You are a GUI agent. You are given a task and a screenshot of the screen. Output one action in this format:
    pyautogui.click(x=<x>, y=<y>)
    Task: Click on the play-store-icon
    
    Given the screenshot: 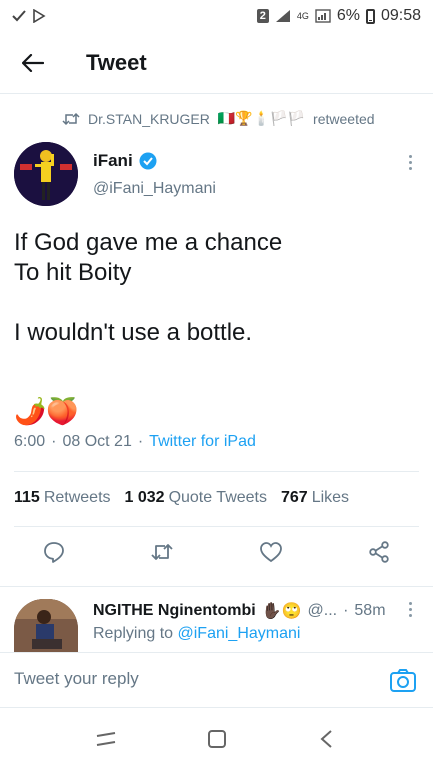 What is the action you would take?
    pyautogui.click(x=39, y=16)
    